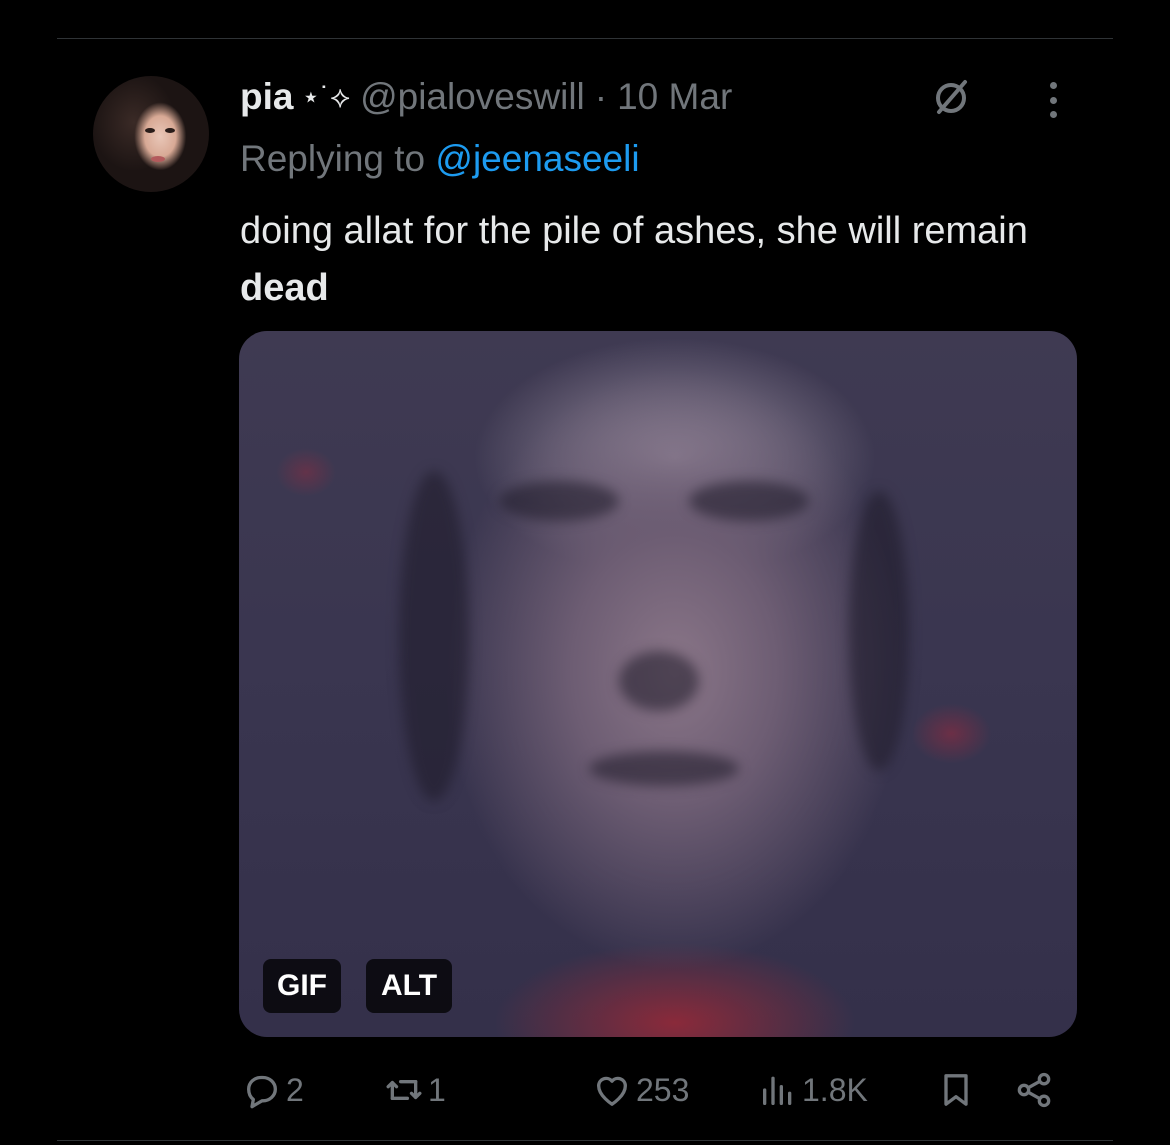 The height and width of the screenshot is (1145, 1170). What do you see at coordinates (302, 986) in the screenshot?
I see `gif-badge: GIF` at bounding box center [302, 986].